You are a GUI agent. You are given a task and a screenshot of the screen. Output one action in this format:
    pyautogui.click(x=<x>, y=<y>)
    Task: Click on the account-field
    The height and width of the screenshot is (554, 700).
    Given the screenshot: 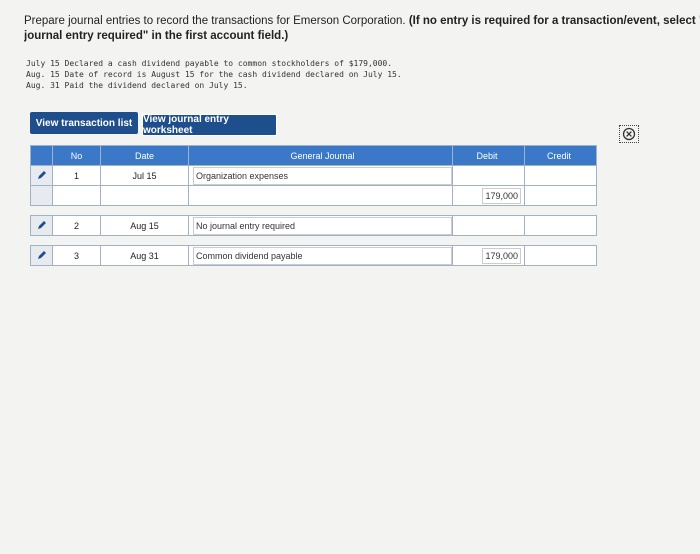 What is the action you would take?
    pyautogui.click(x=320, y=195)
    